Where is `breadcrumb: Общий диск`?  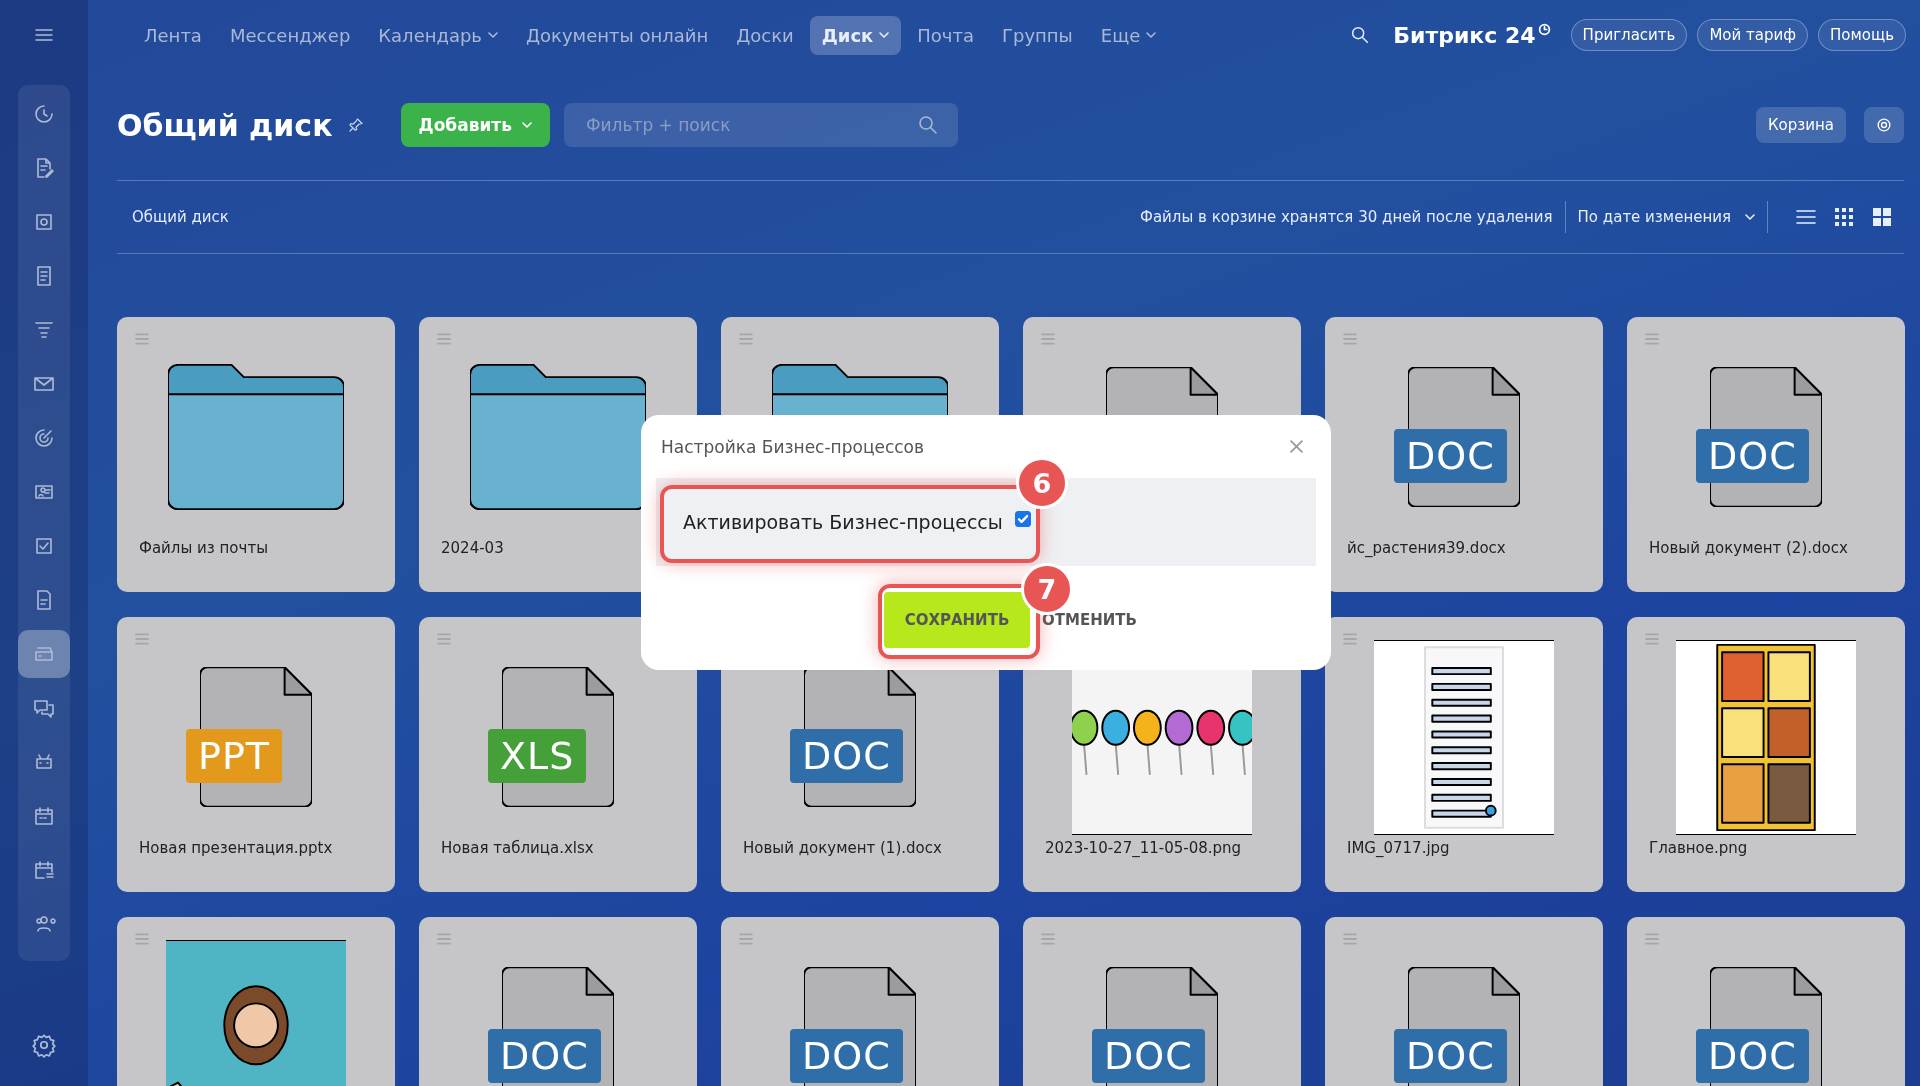 breadcrumb: Общий диск is located at coordinates (180, 217).